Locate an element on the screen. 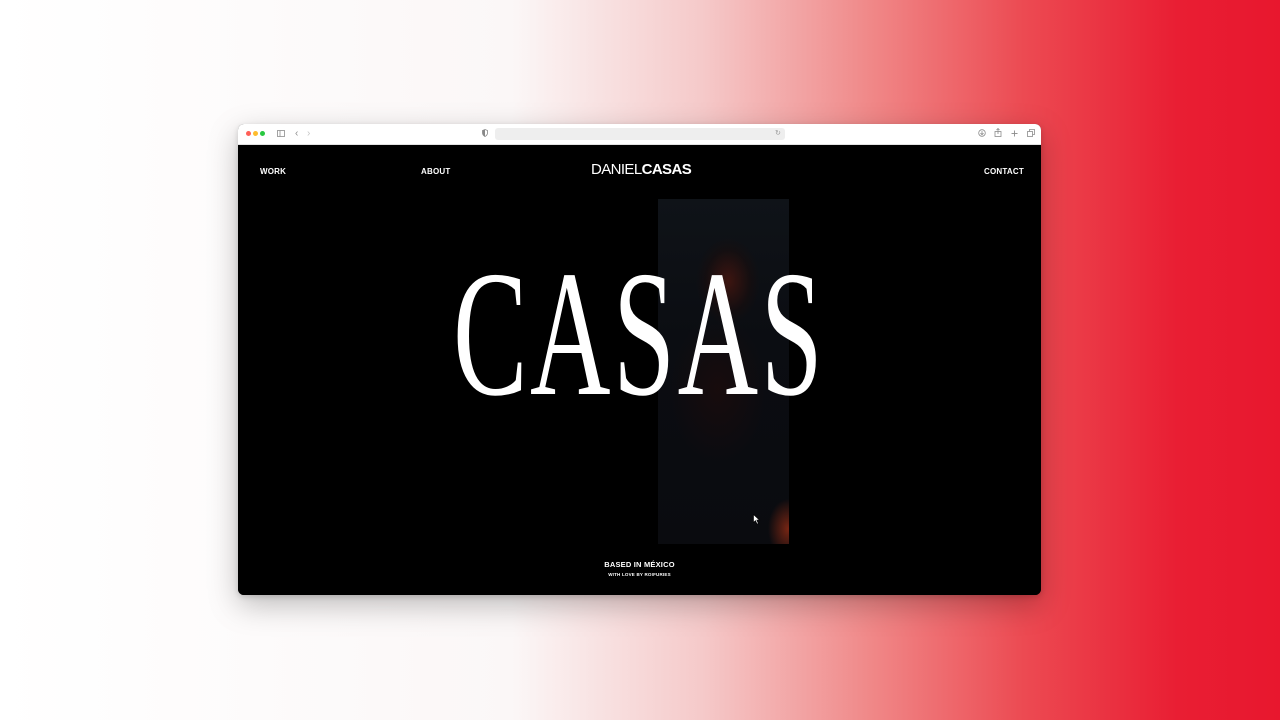 The width and height of the screenshot is (1280, 720). sidebar-icon is located at coordinates (281, 133).